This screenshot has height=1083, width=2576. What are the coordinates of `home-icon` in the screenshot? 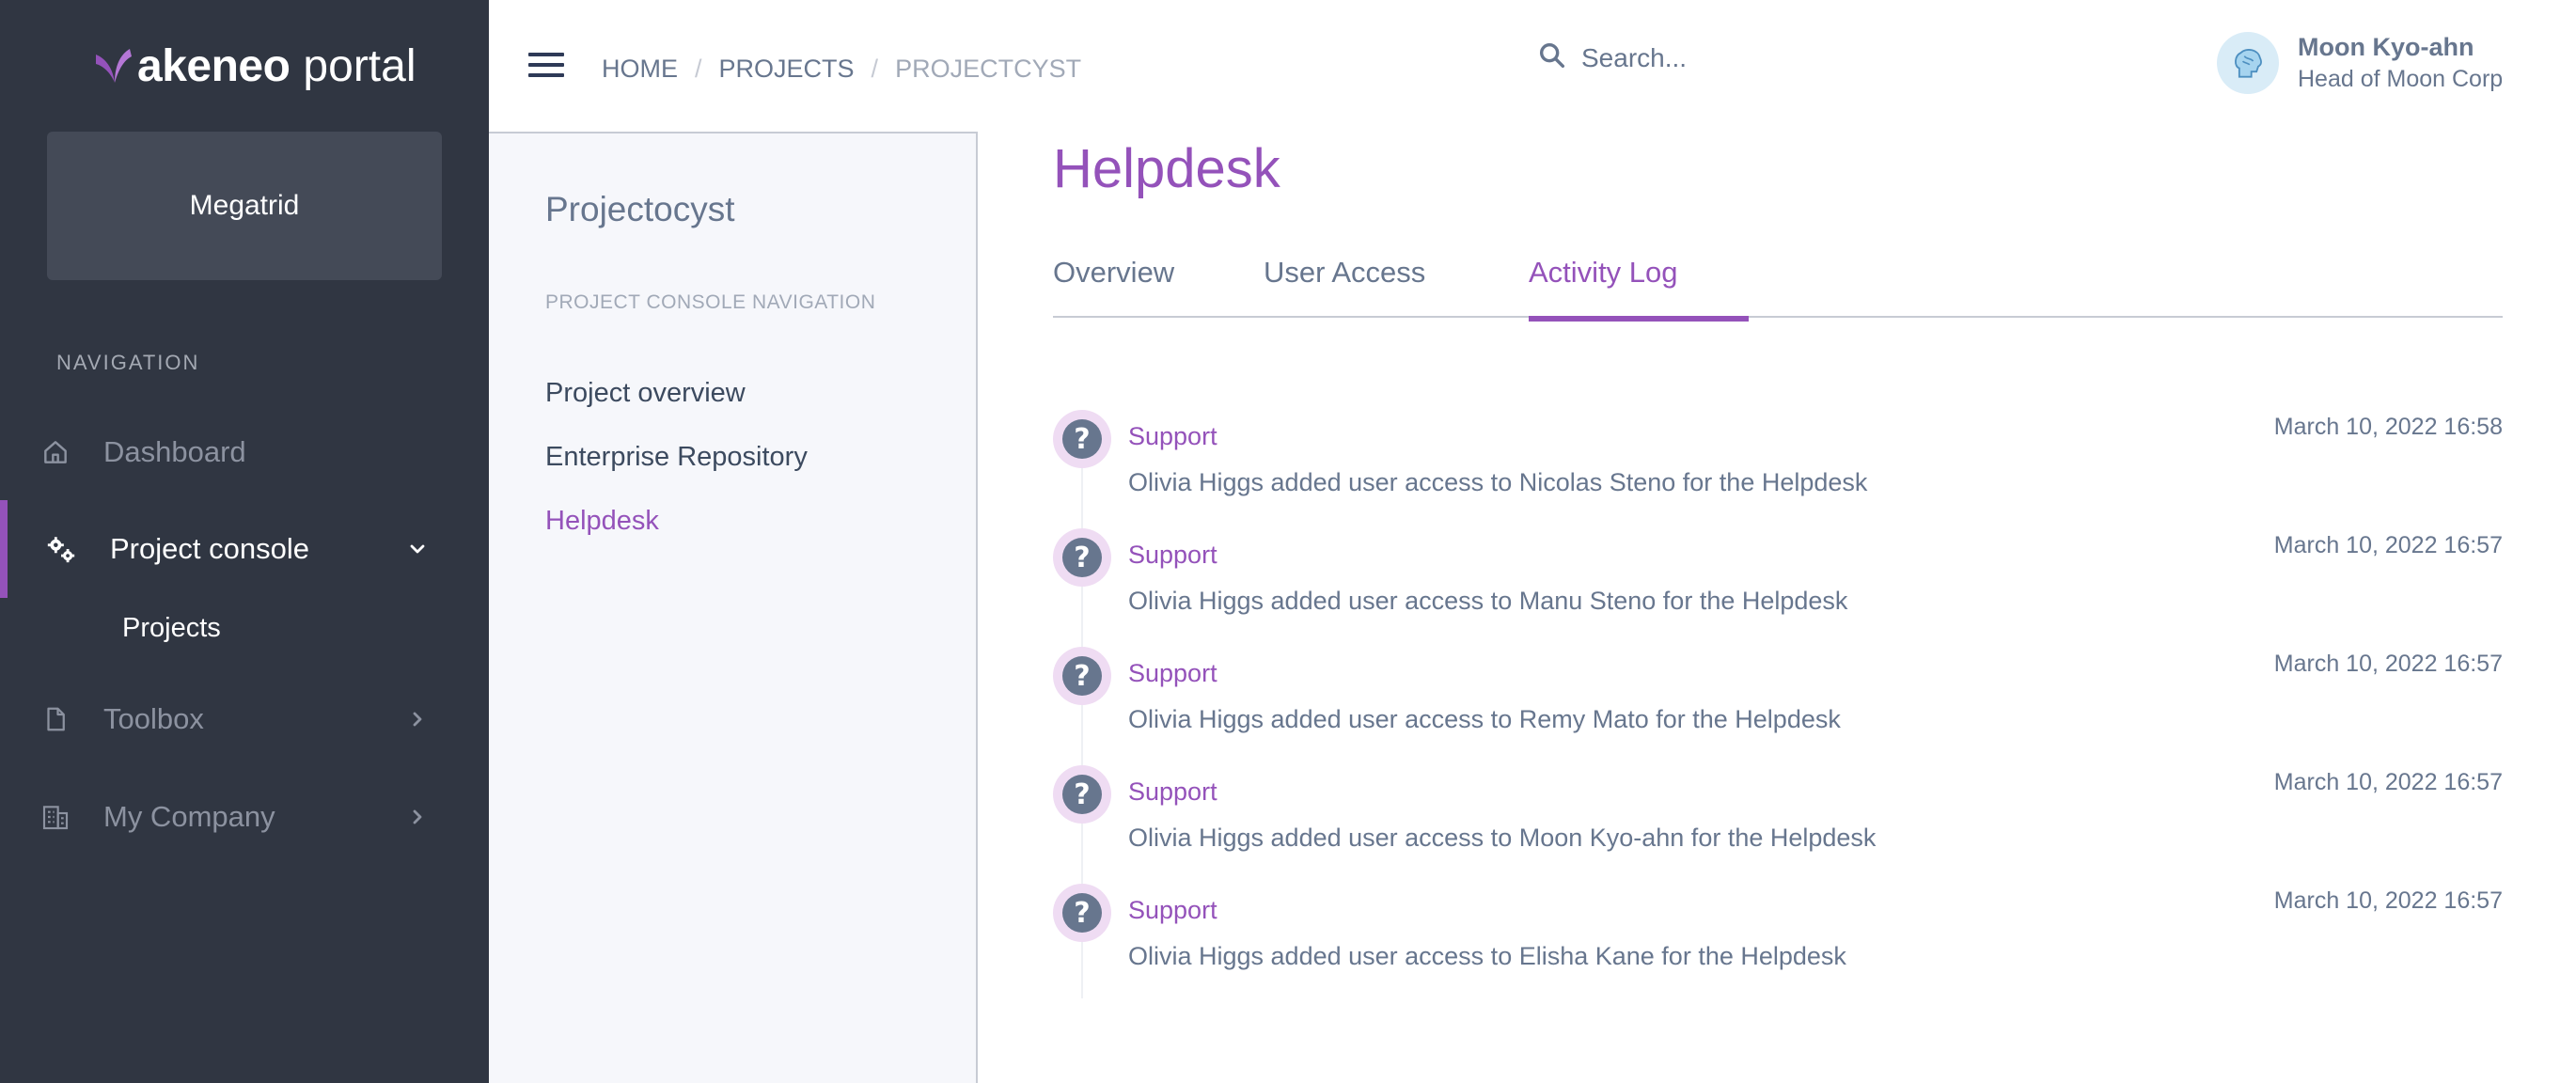 It's located at (55, 452).